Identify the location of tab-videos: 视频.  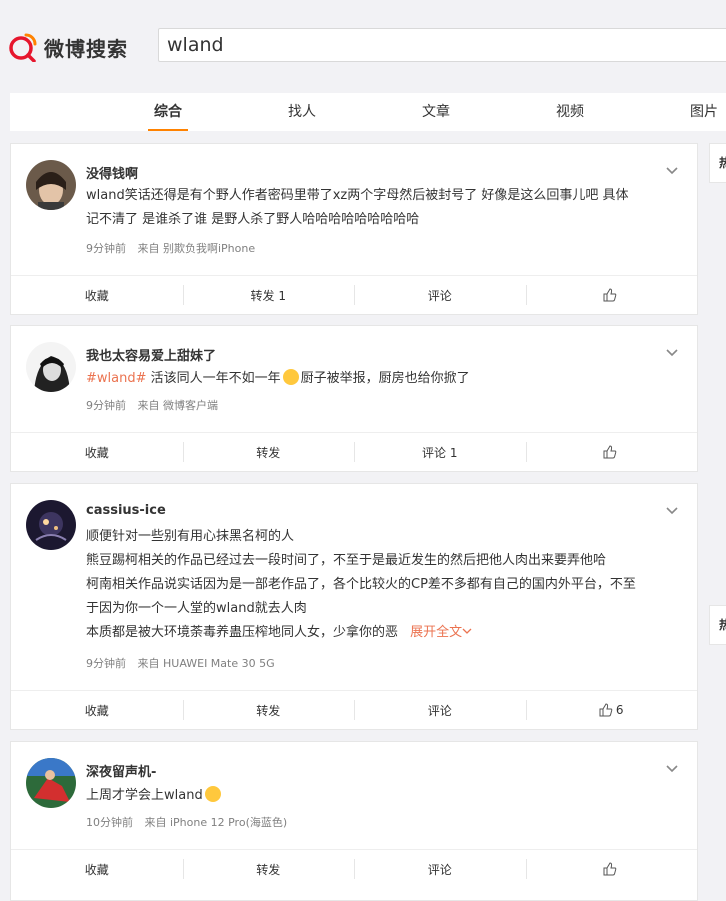
(570, 112).